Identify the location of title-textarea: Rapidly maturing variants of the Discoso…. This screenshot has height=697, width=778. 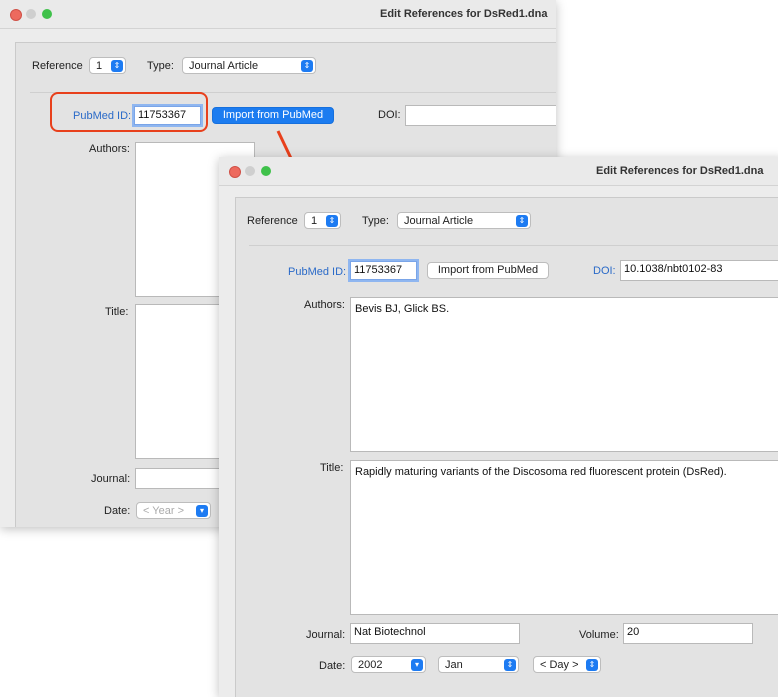
(564, 537).